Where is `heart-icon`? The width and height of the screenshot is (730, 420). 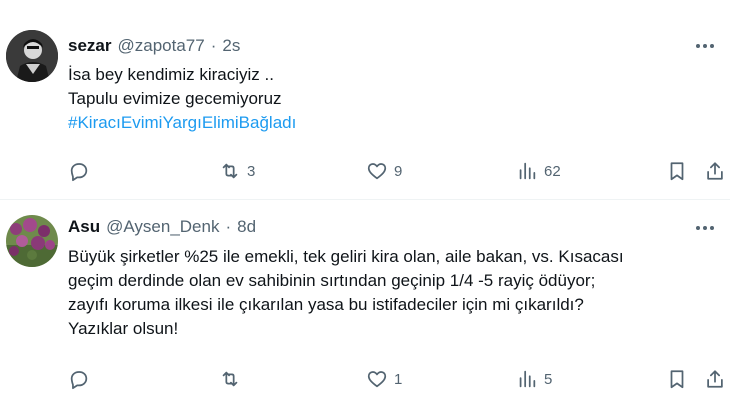
heart-icon is located at coordinates (377, 379).